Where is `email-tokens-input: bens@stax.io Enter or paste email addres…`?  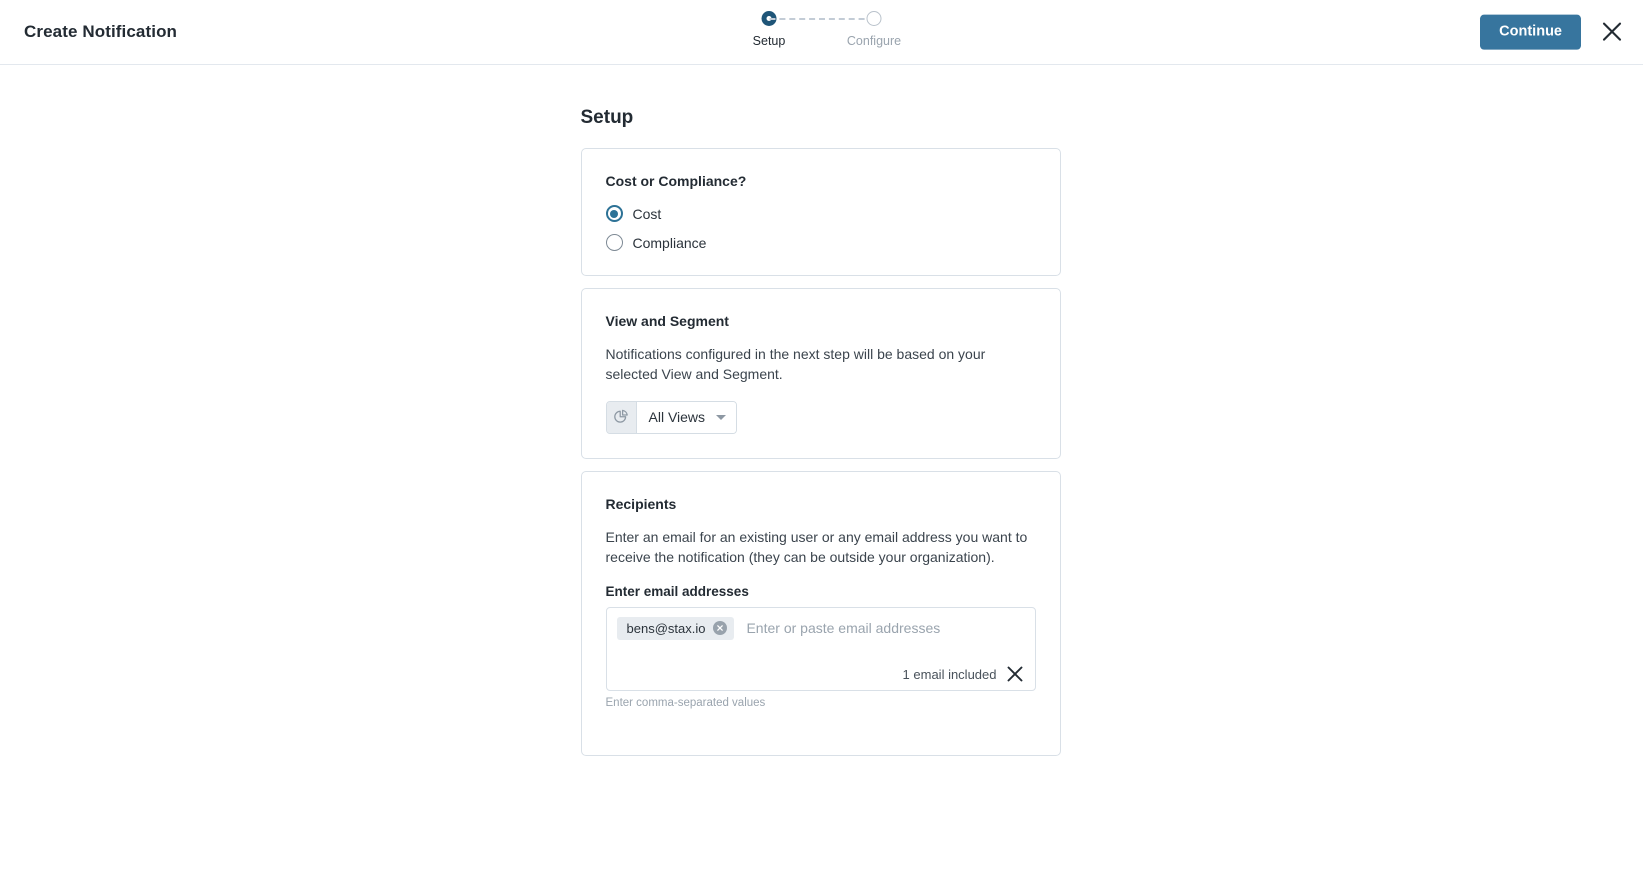 email-tokens-input: bens@stax.io Enter or paste email addres… is located at coordinates (820, 648).